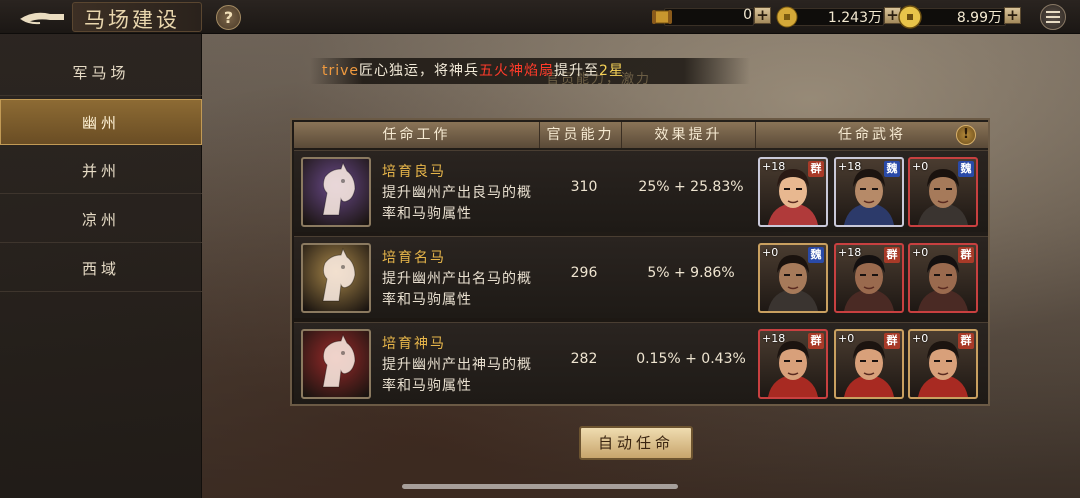 Image resolution: width=1080 pixels, height=498 pixels. Describe the element at coordinates (584, 187) in the screenshot. I see `official-ability-value: 310` at that location.